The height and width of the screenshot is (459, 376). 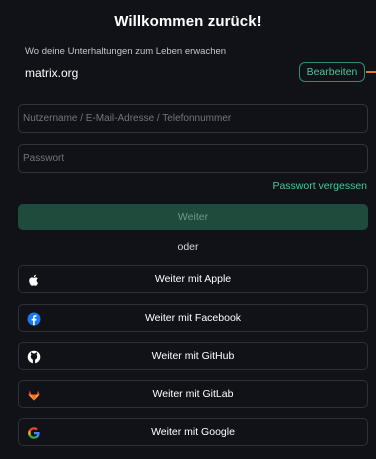 I want to click on sso-google-label: Weiter mit Google, so click(x=193, y=432).